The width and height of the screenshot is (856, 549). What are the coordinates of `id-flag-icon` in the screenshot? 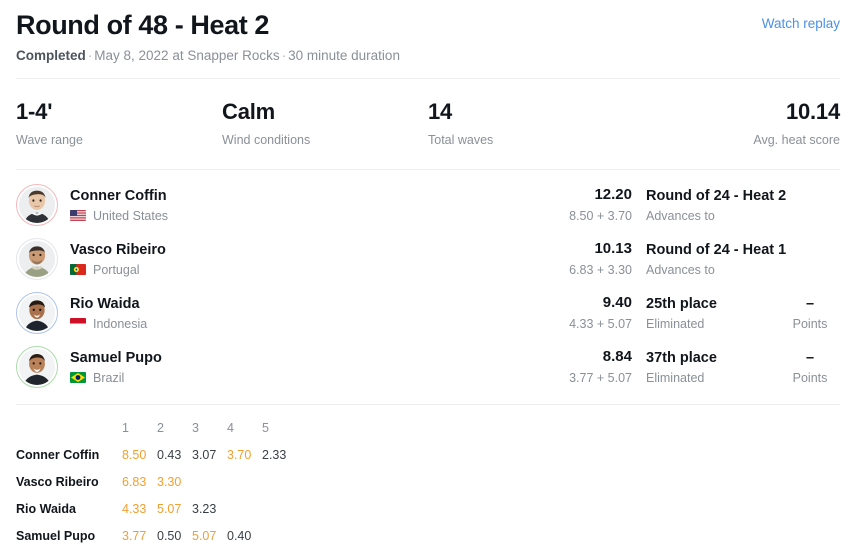 It's located at (78, 324).